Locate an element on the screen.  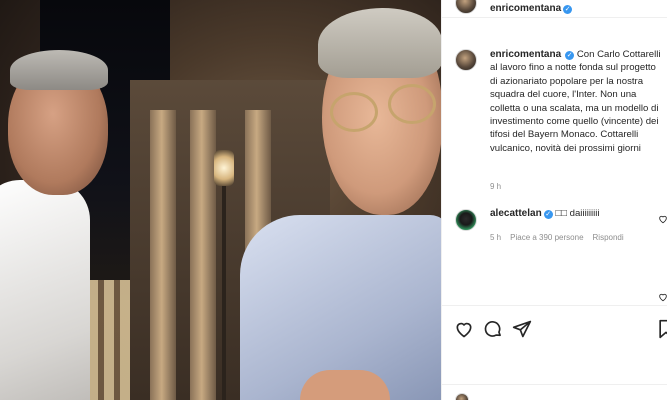
street-lamp is located at coordinates (224, 168).